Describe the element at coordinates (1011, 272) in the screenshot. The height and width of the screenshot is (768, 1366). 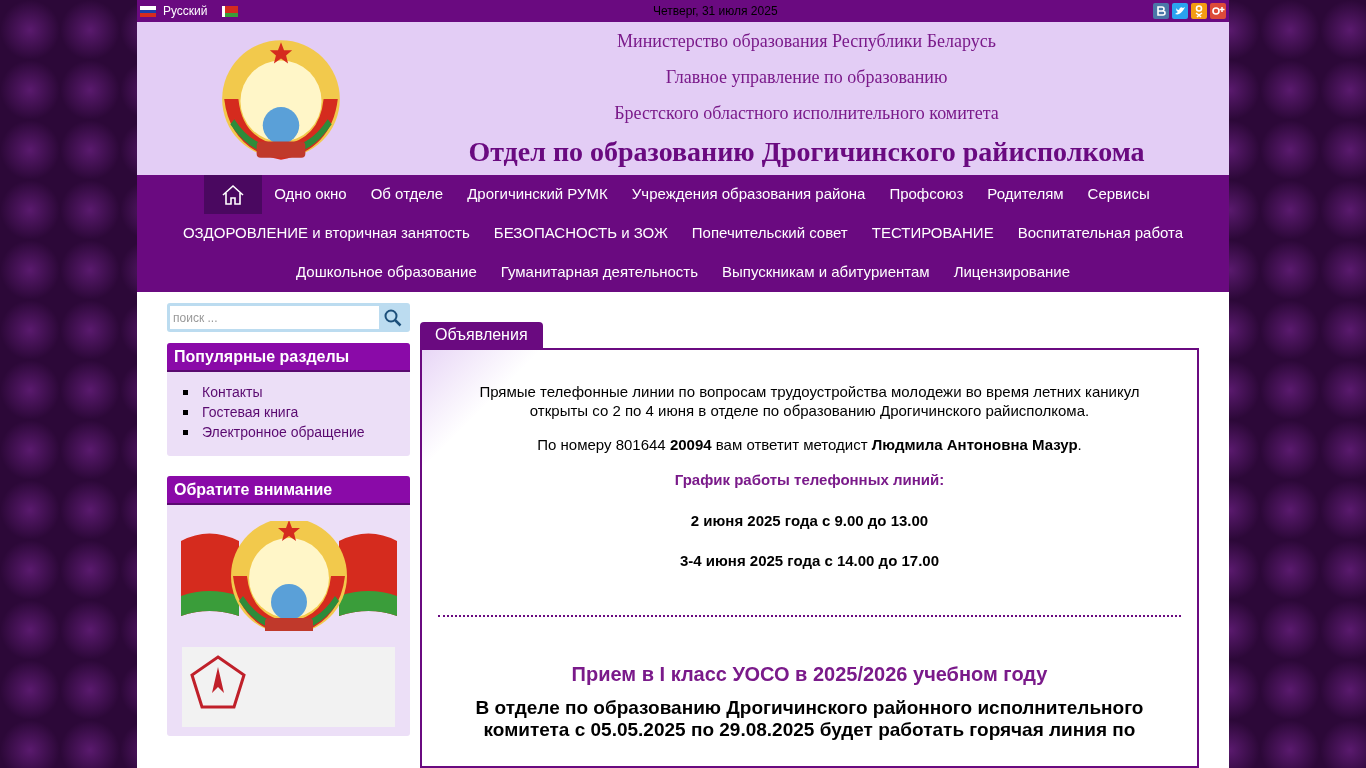
I see `nav-link: Лицензирование` at that location.